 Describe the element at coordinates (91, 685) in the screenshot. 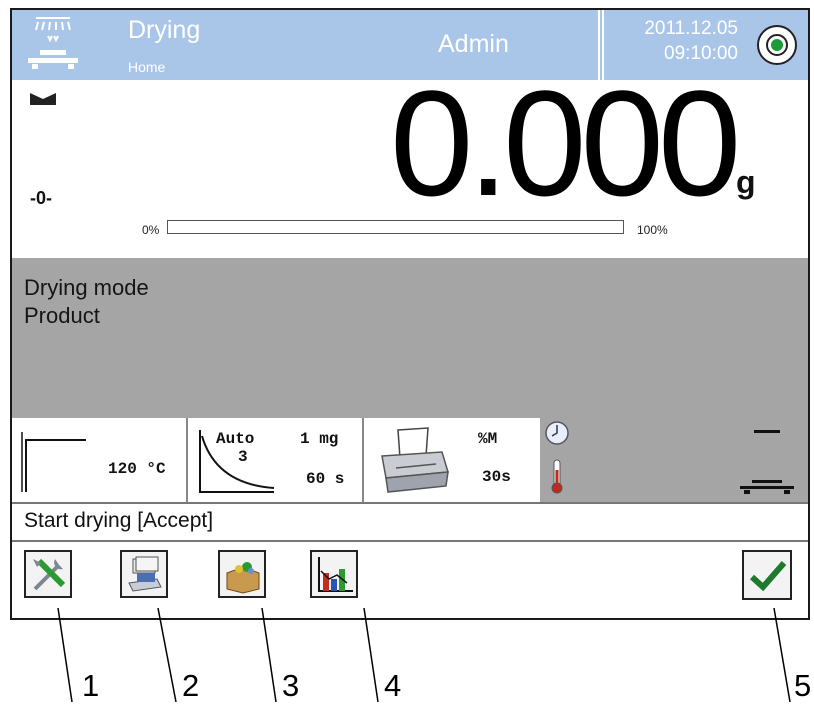

I see `callout-1: 1` at that location.